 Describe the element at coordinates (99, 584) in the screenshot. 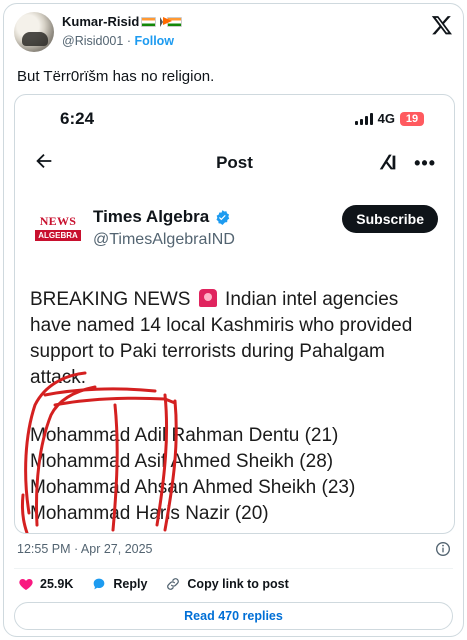

I see `reply-icon` at that location.